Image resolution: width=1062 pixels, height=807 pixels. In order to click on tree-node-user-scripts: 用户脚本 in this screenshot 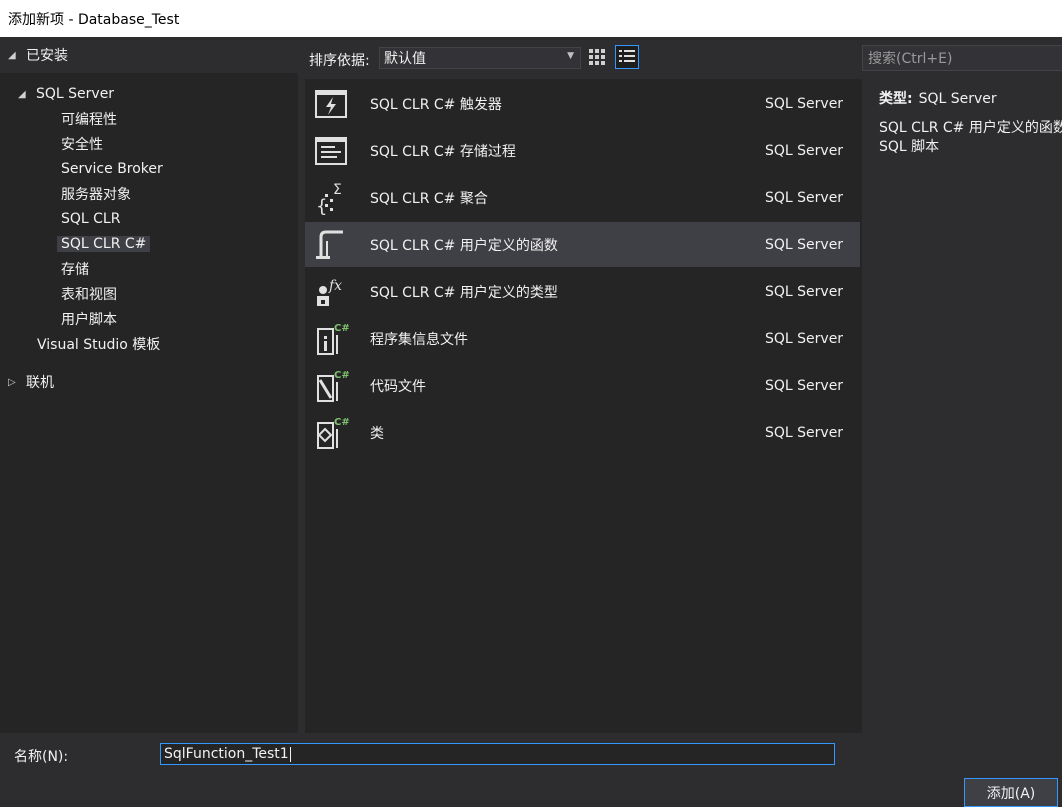, I will do `click(89, 319)`.